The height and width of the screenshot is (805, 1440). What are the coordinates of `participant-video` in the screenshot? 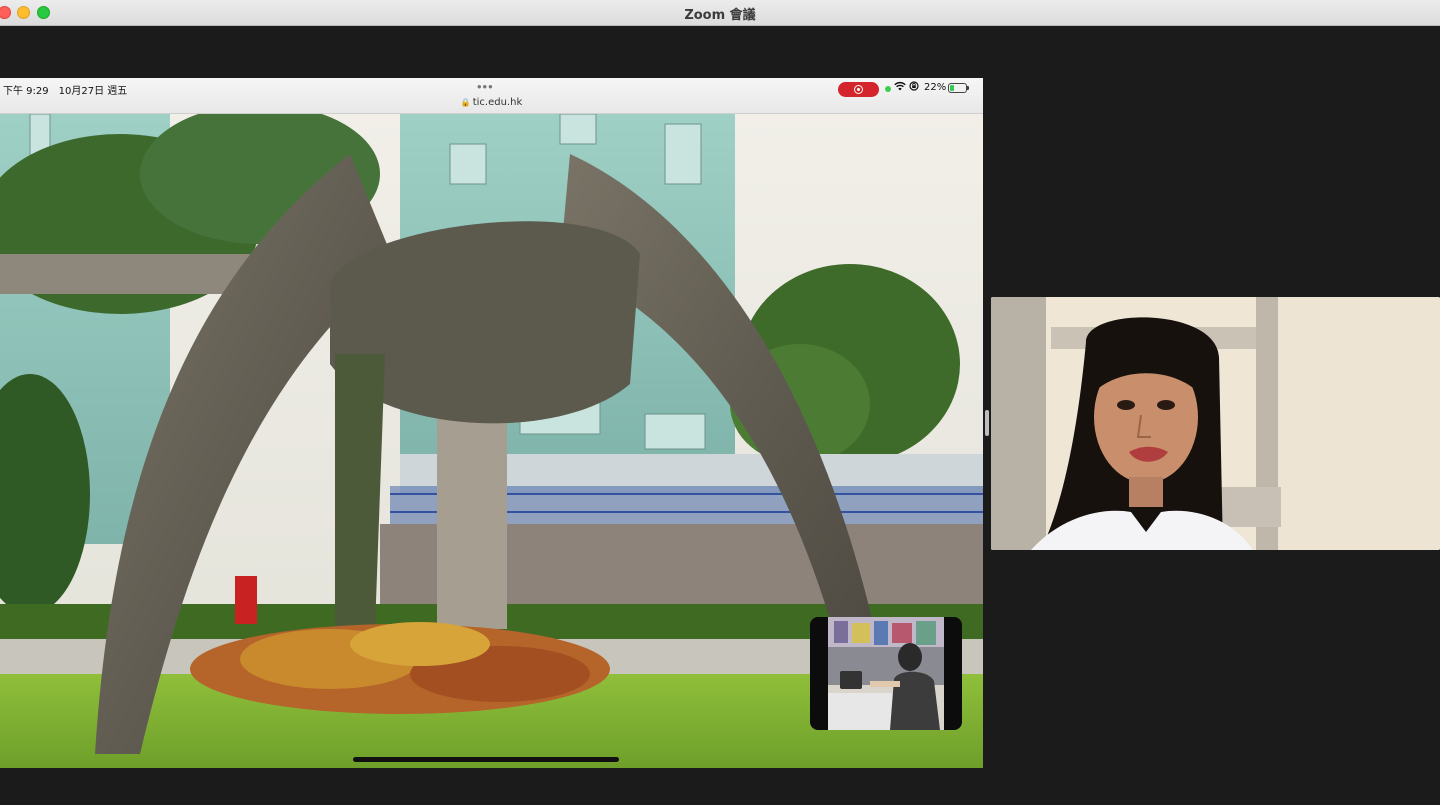 It's located at (1215, 423).